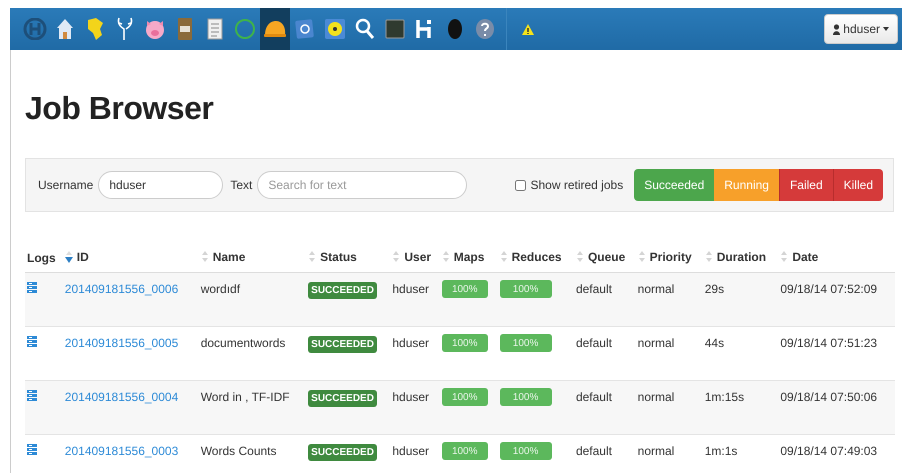 The width and height of the screenshot is (902, 473). What do you see at coordinates (520, 185) in the screenshot?
I see `checkbox` at bounding box center [520, 185].